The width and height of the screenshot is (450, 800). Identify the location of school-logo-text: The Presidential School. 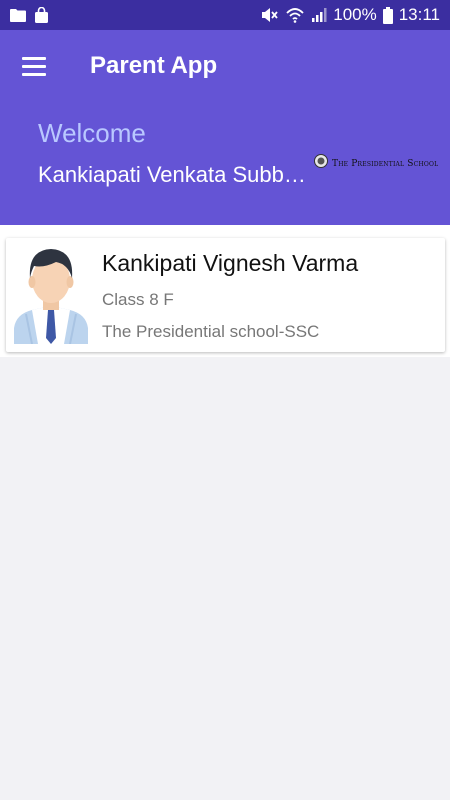
(385, 163).